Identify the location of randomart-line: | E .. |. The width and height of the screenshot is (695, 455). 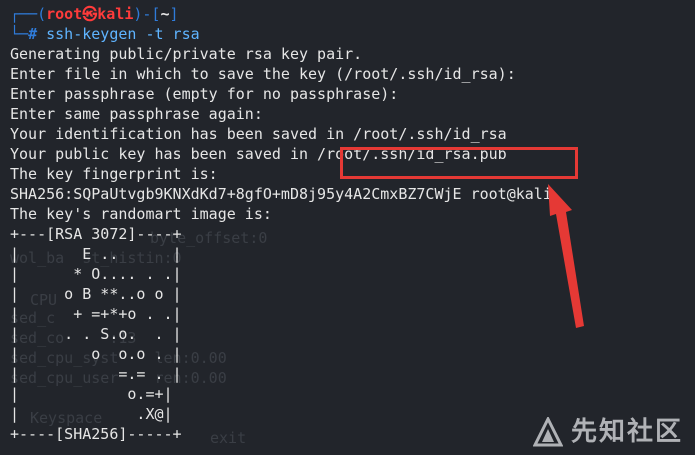
(96, 254).